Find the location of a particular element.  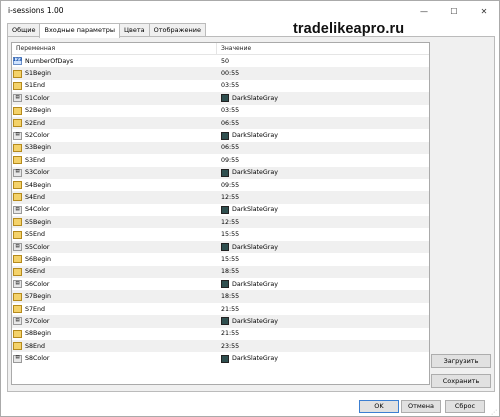

variable-name: S1Color is located at coordinates (37, 98).